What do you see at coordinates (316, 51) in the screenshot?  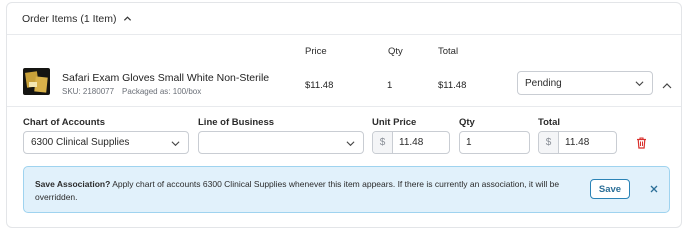 I see `price-column-header: Price` at bounding box center [316, 51].